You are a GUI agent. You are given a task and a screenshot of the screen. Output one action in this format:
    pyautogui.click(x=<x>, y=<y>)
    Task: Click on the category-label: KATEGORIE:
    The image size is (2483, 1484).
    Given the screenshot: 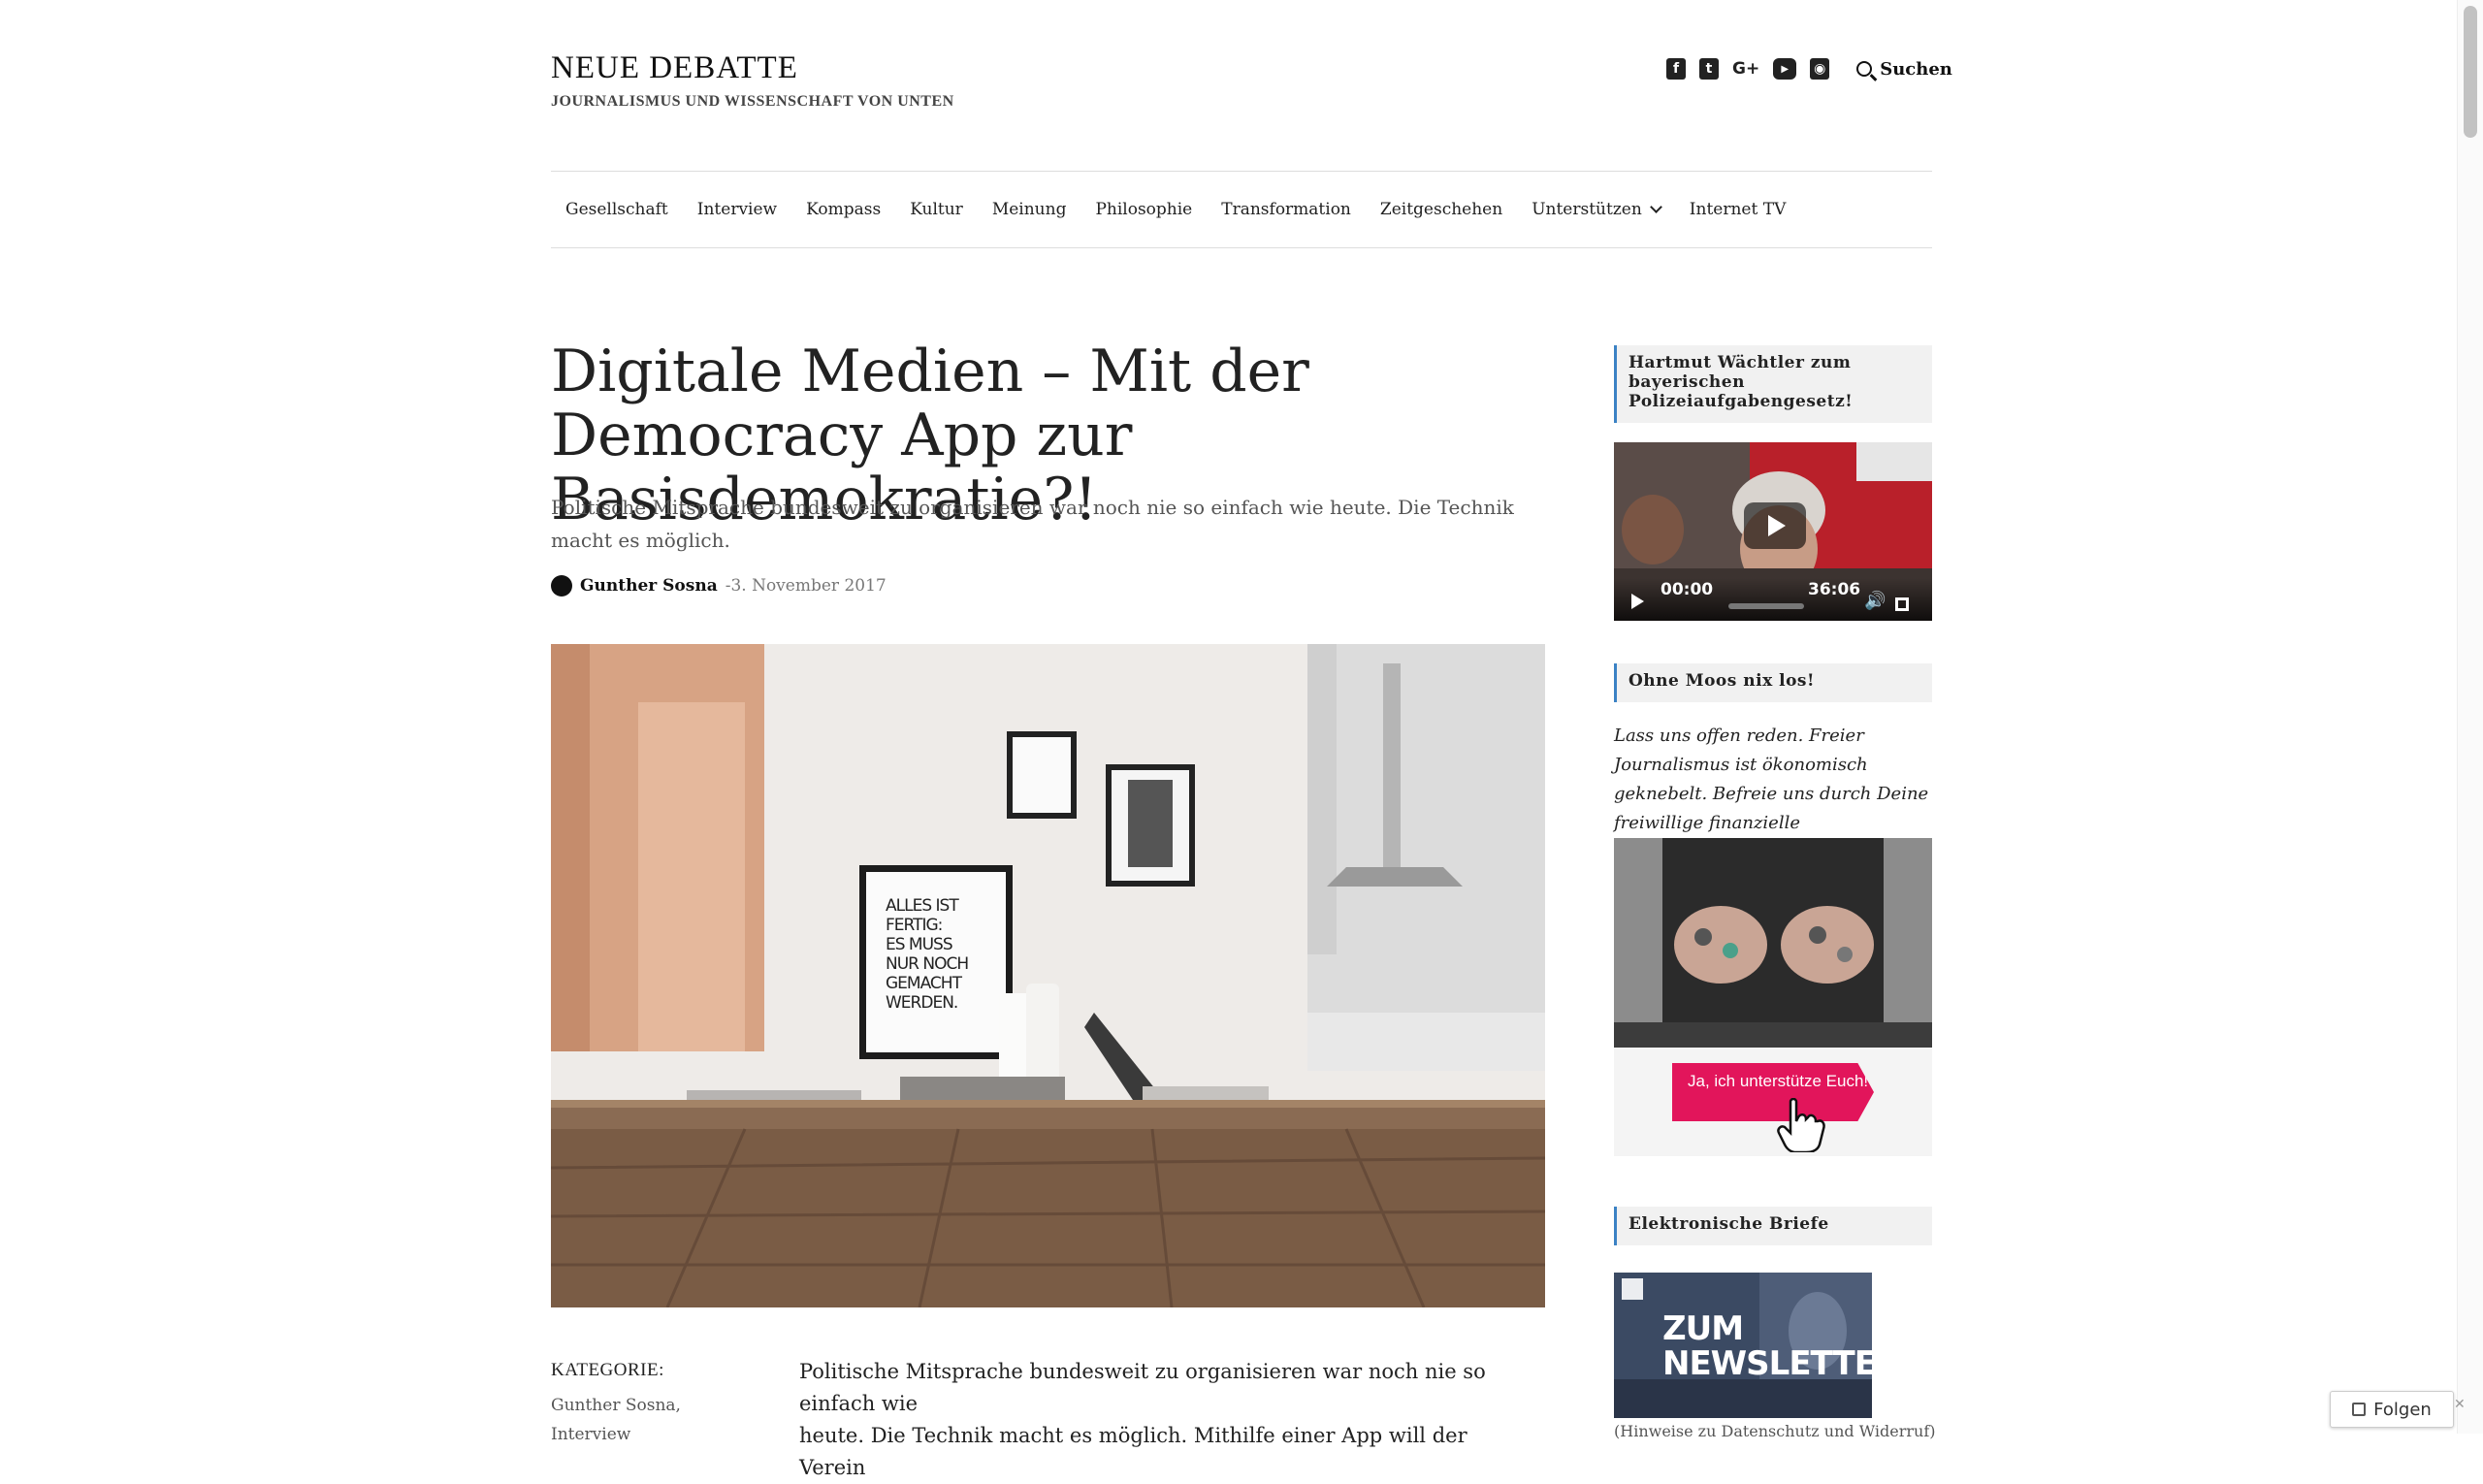 What is the action you would take?
    pyautogui.click(x=608, y=1370)
    